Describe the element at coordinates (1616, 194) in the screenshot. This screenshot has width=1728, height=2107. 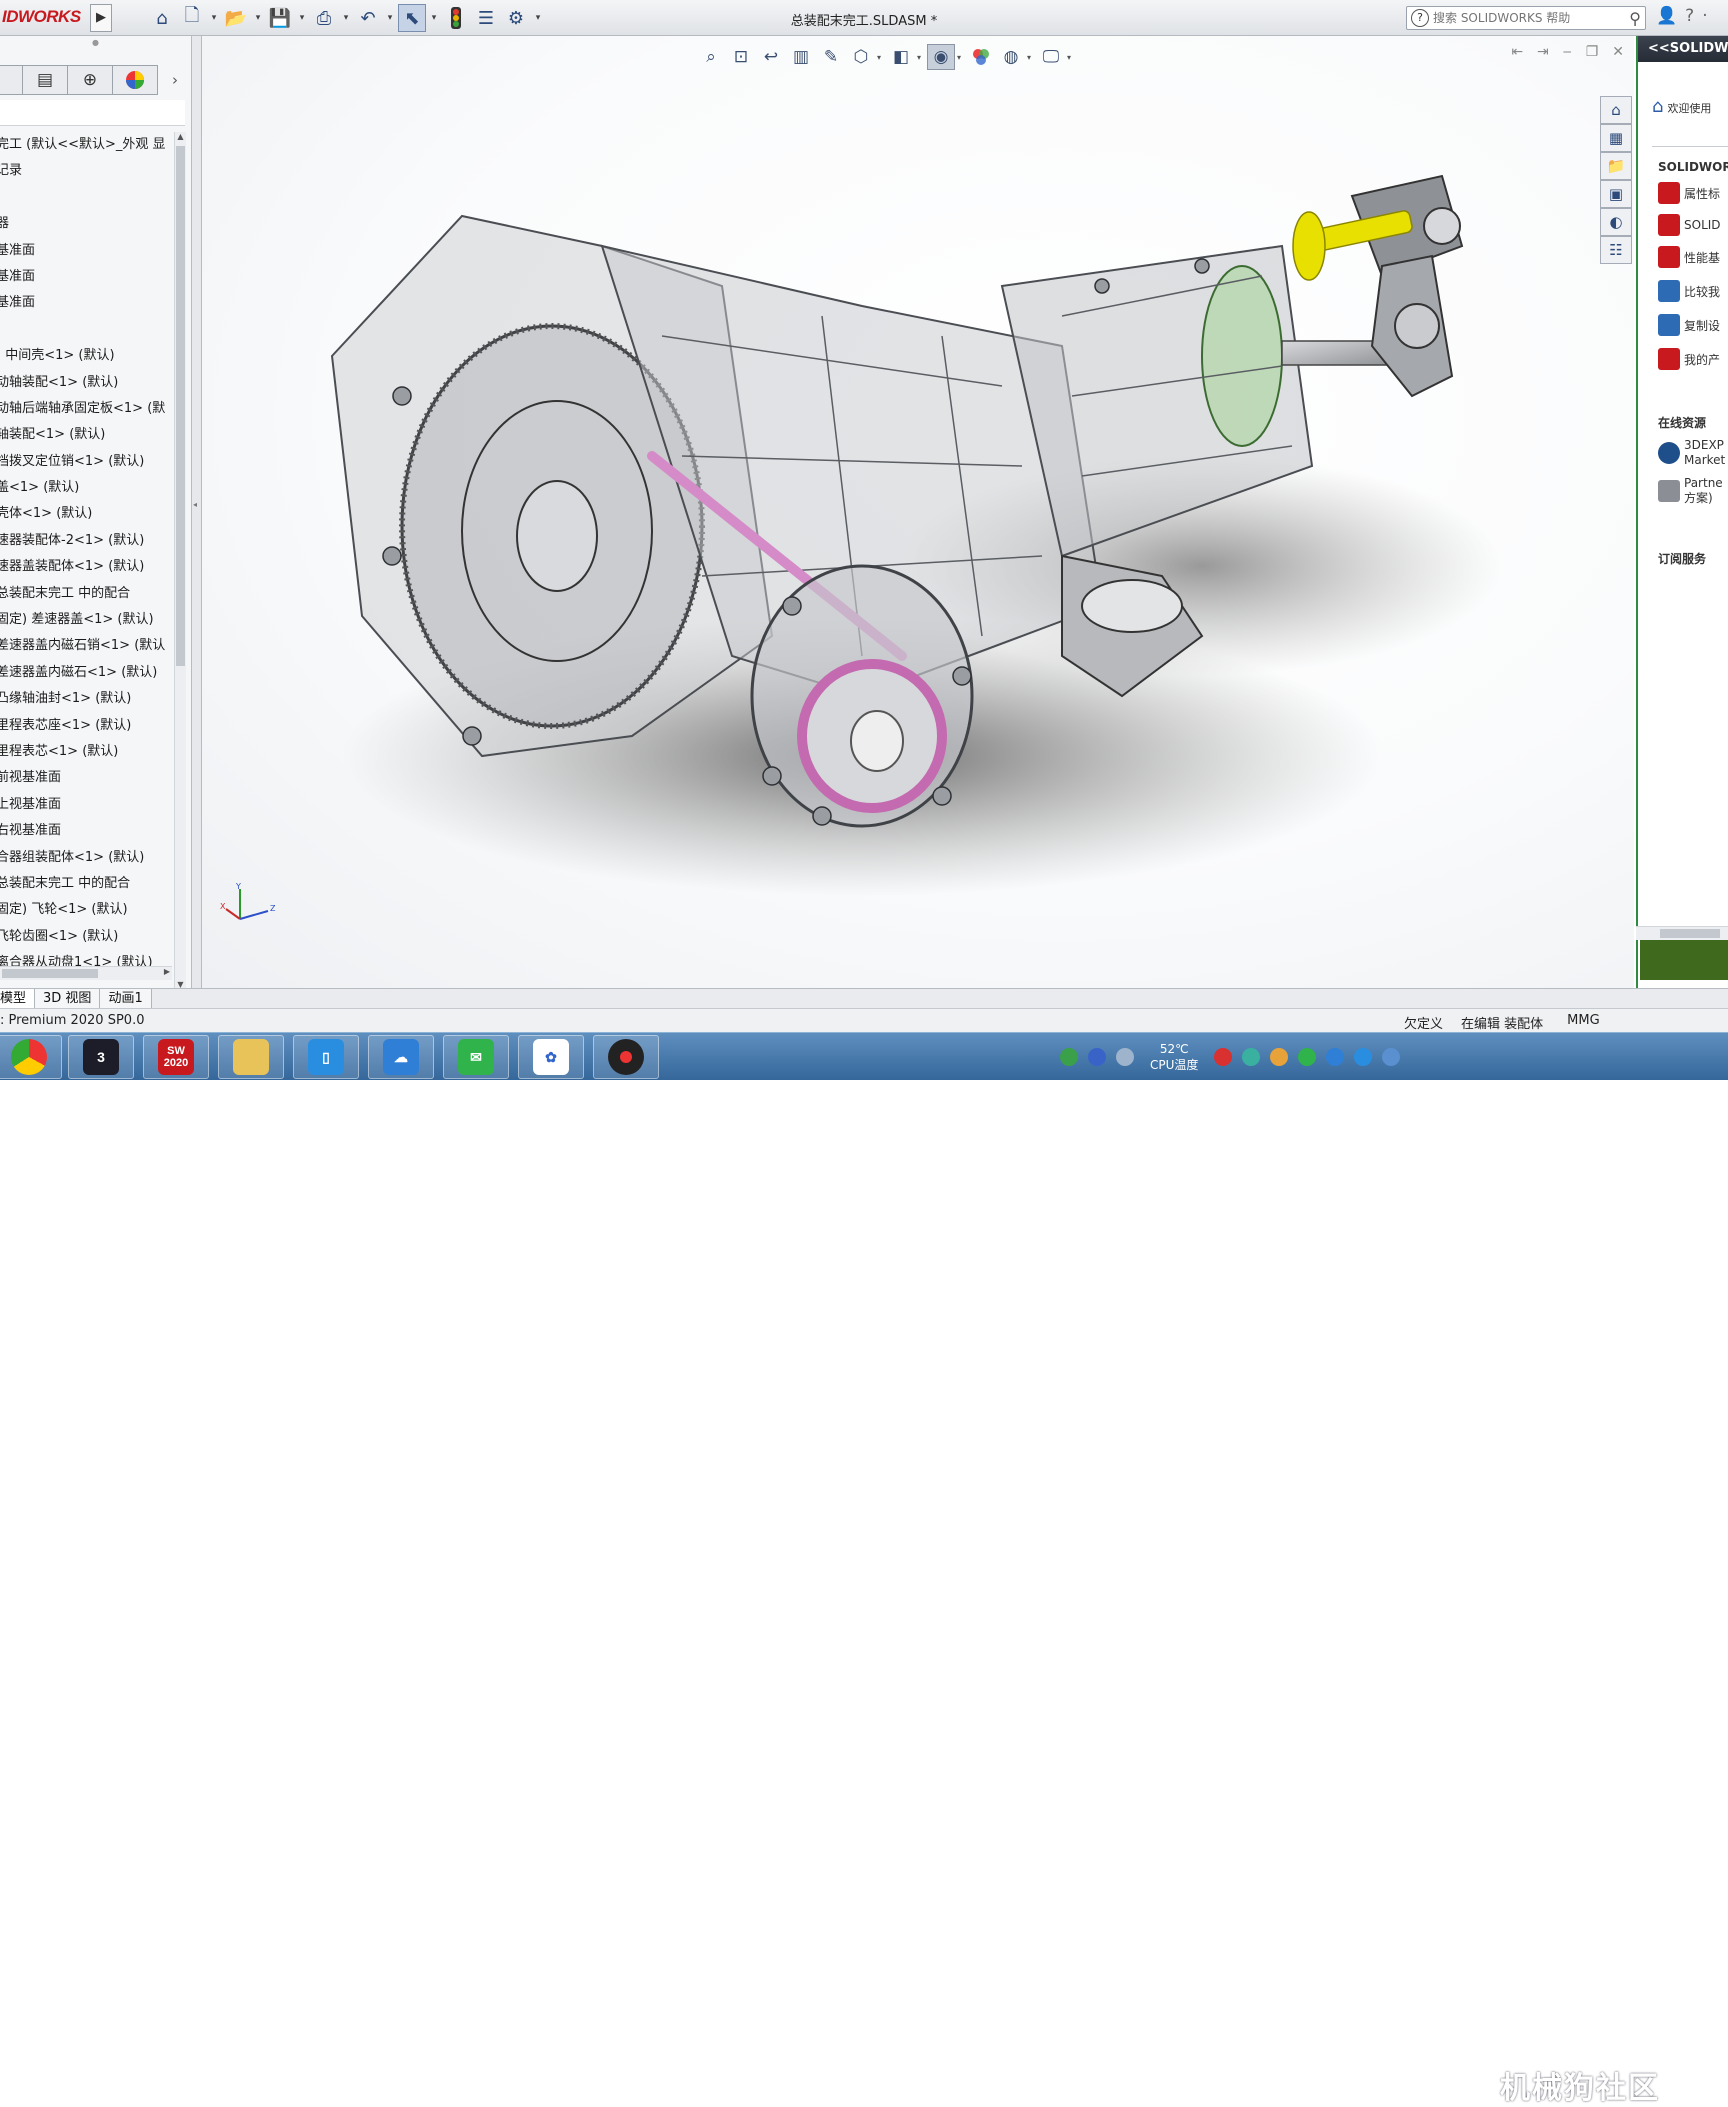
I see `view-palette-icon: ▣` at that location.